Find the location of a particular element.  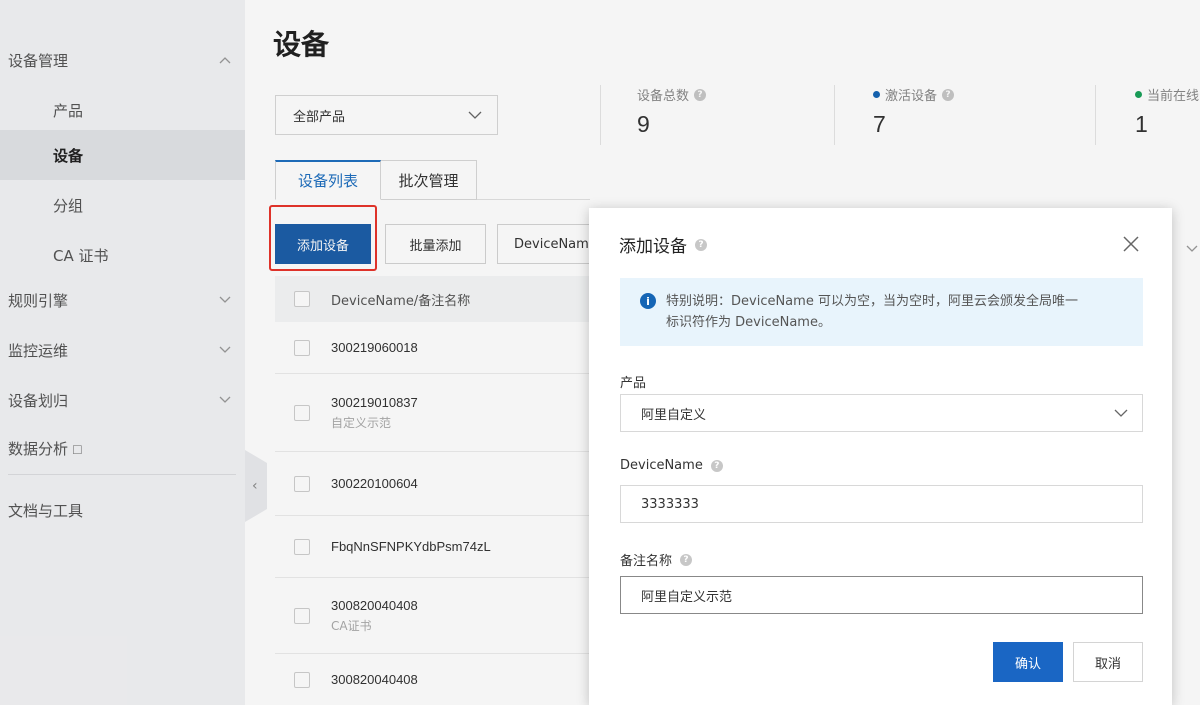

confirm-button: 确认 is located at coordinates (1028, 662).